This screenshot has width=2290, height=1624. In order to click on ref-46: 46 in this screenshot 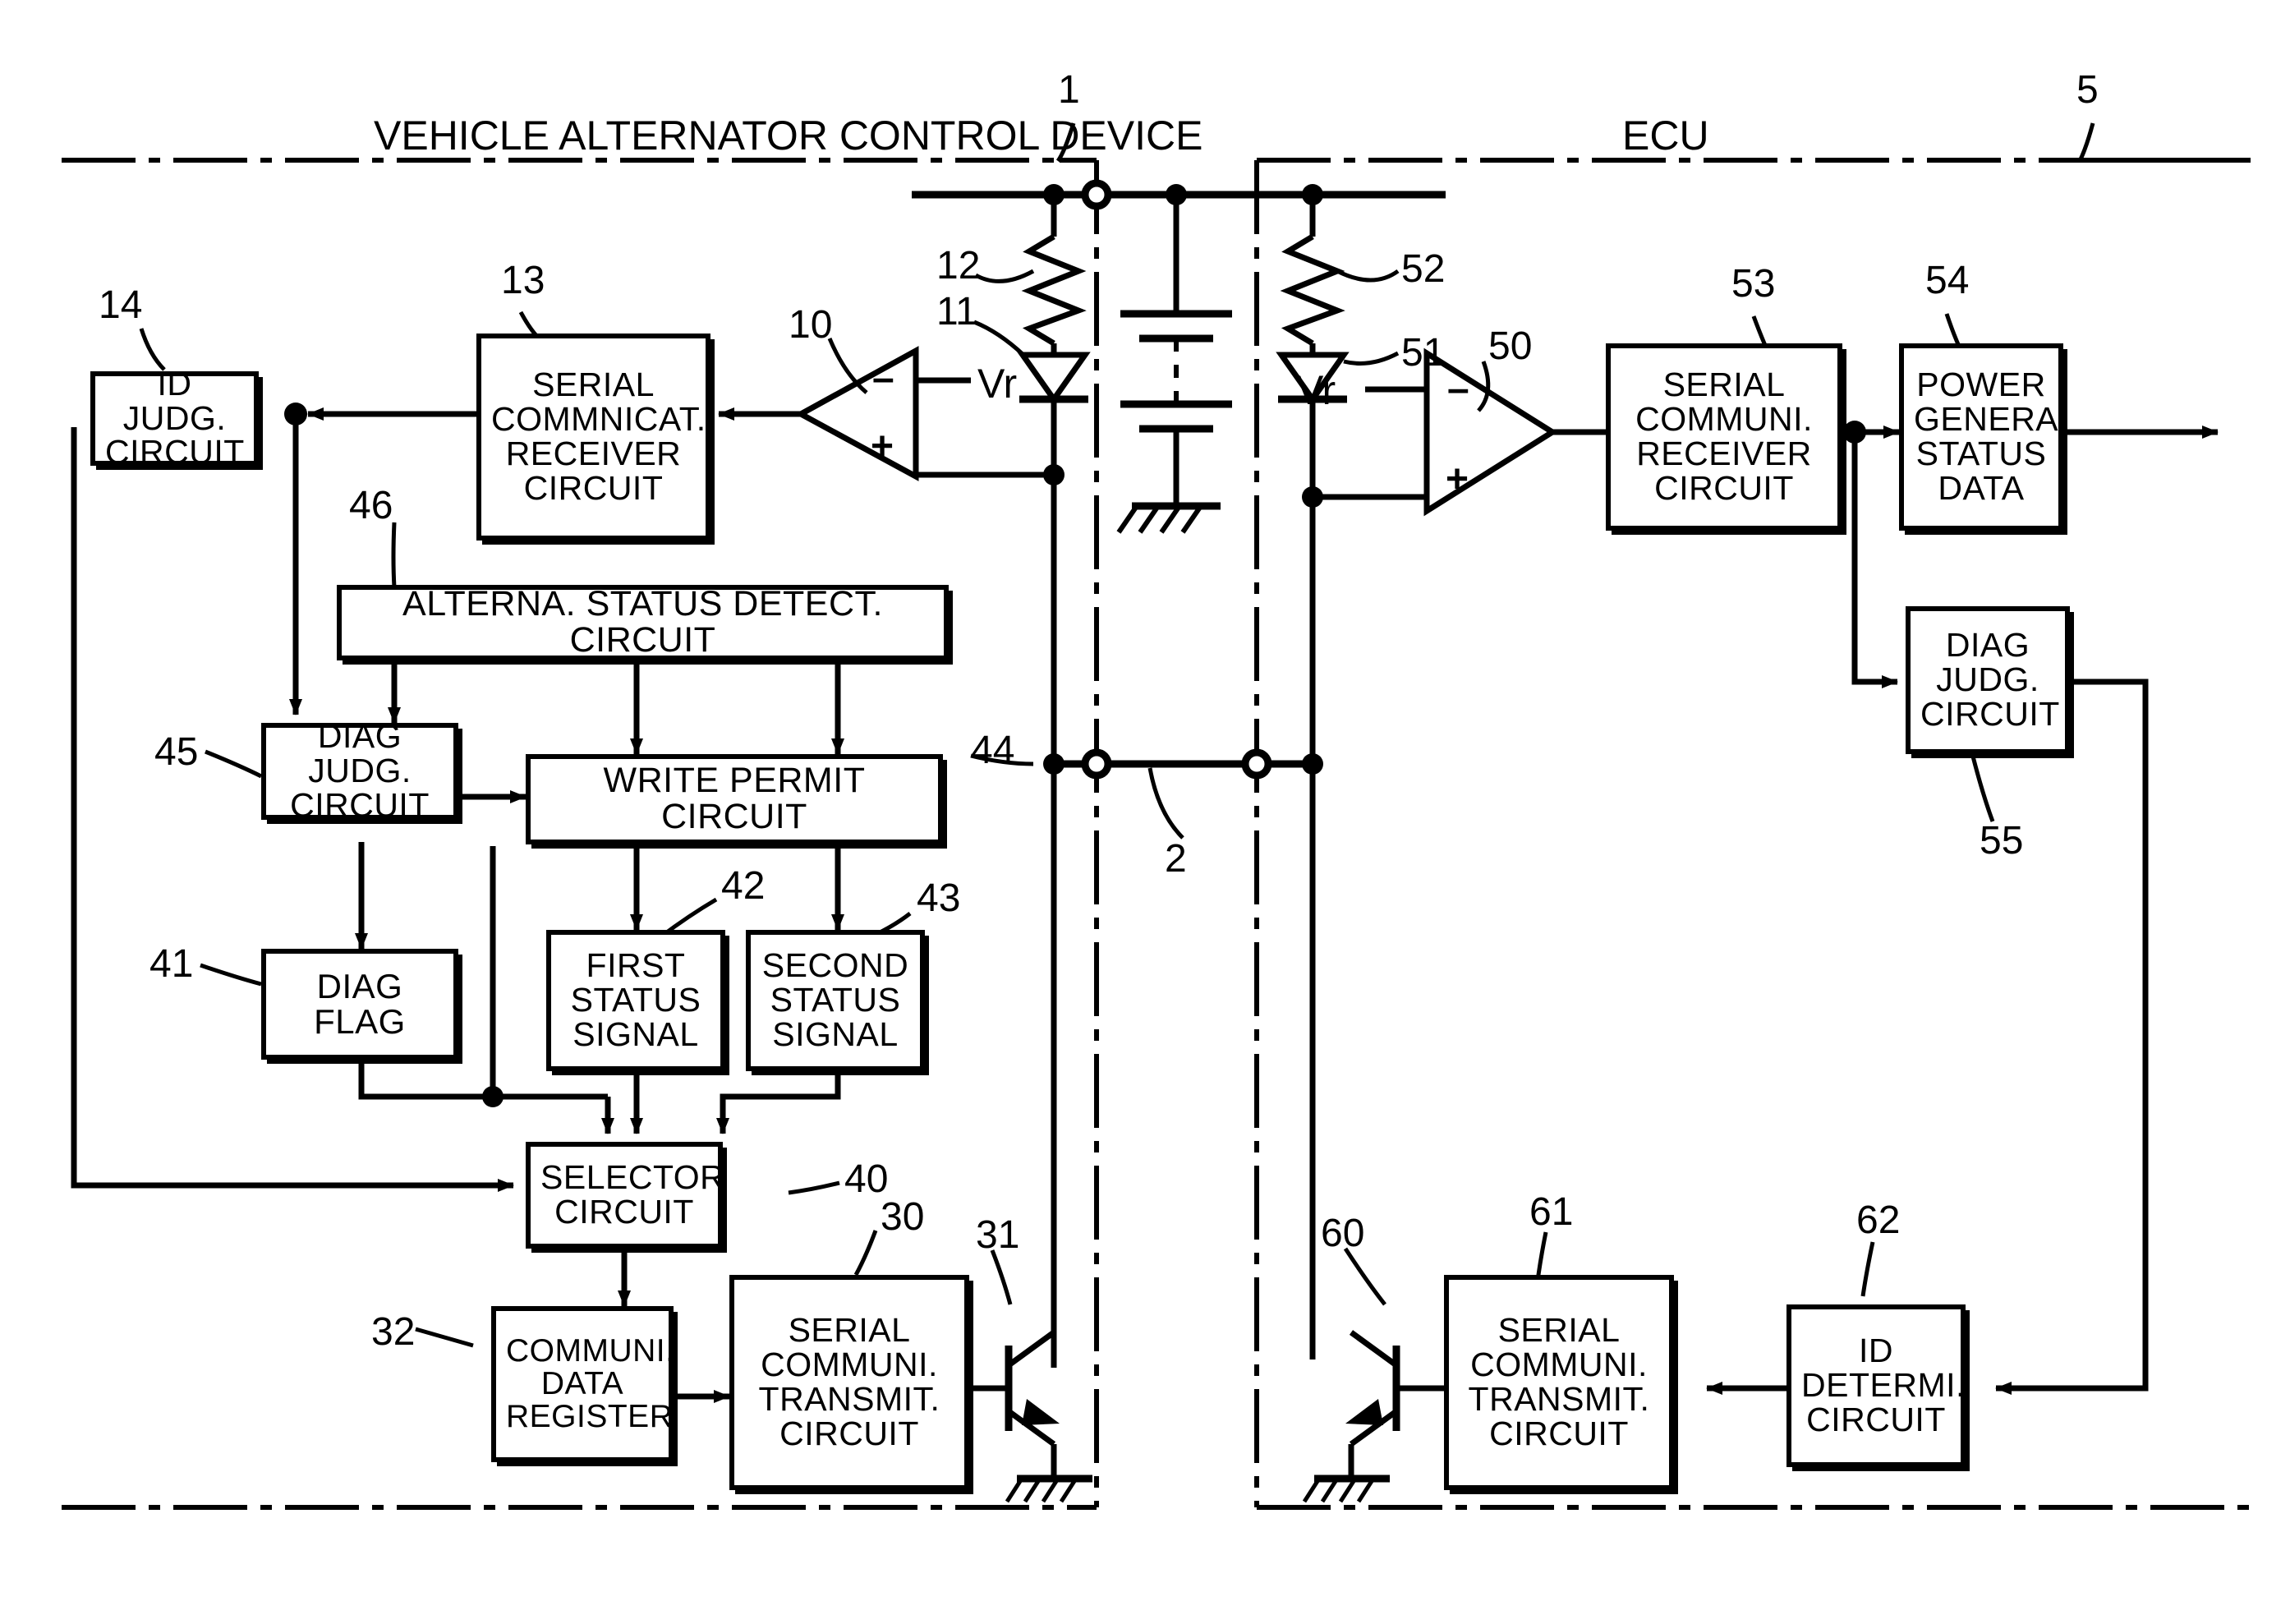, I will do `click(371, 505)`.